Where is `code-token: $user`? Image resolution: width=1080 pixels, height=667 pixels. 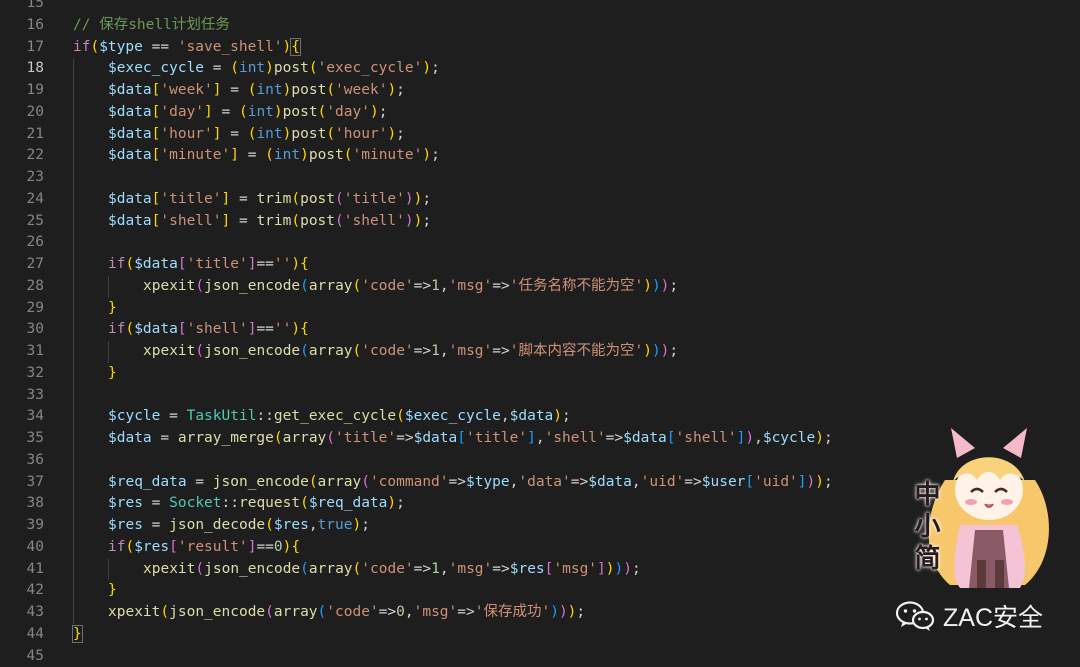 code-token: $user is located at coordinates (724, 482).